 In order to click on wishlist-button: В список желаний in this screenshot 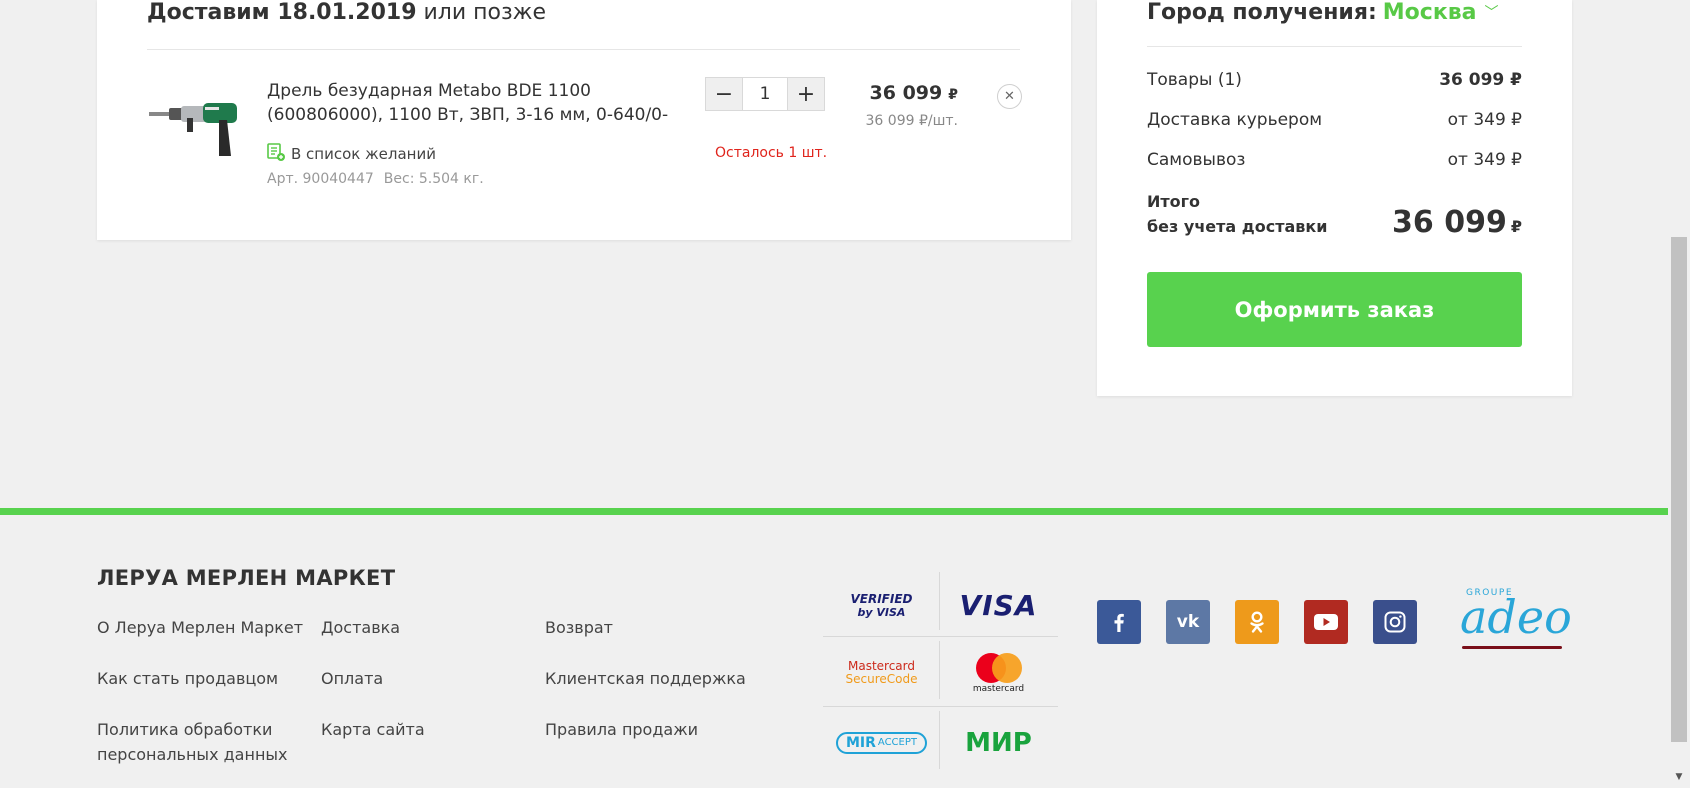, I will do `click(351, 154)`.